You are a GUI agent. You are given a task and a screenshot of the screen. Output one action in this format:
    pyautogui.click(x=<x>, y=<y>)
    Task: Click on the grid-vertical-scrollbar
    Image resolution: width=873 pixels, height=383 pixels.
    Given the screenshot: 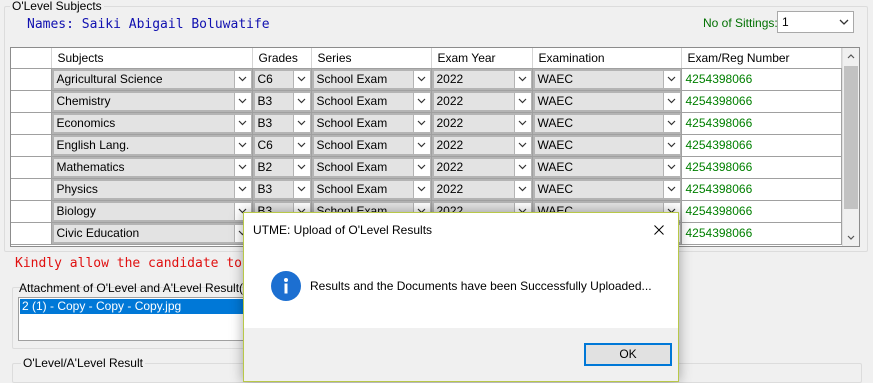 What is the action you would take?
    pyautogui.click(x=850, y=147)
    